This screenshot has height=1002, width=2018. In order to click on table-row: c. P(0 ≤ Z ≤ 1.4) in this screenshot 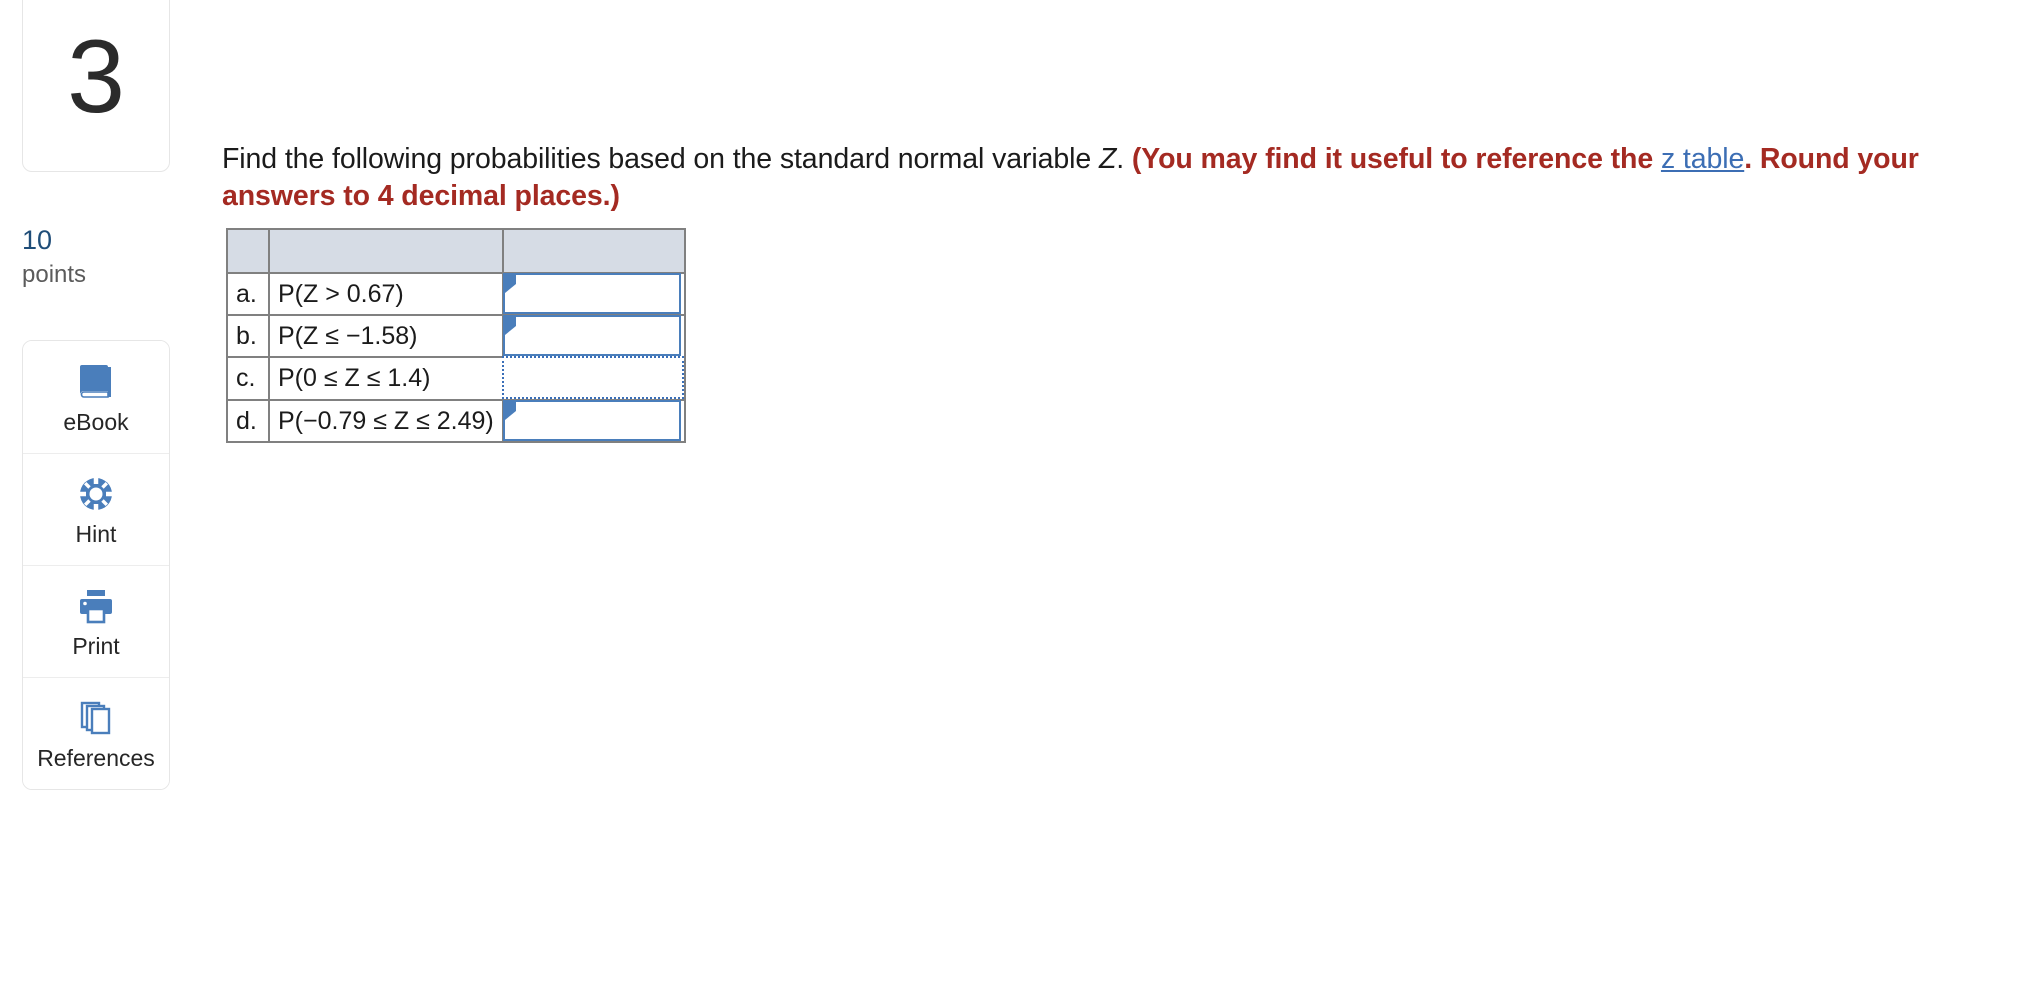, I will do `click(456, 378)`.